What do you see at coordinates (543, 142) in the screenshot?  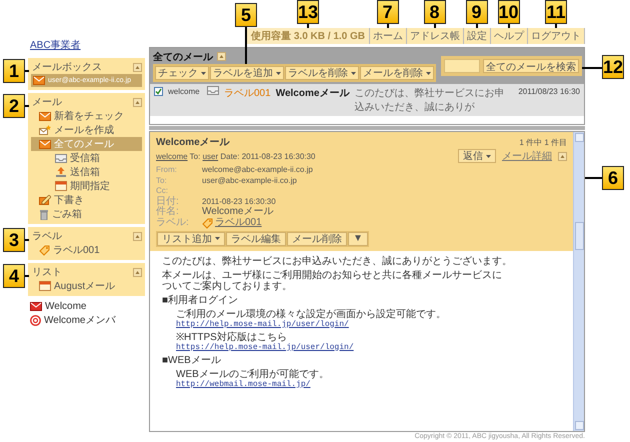 I see `message-count: 1 件中 1 件目` at bounding box center [543, 142].